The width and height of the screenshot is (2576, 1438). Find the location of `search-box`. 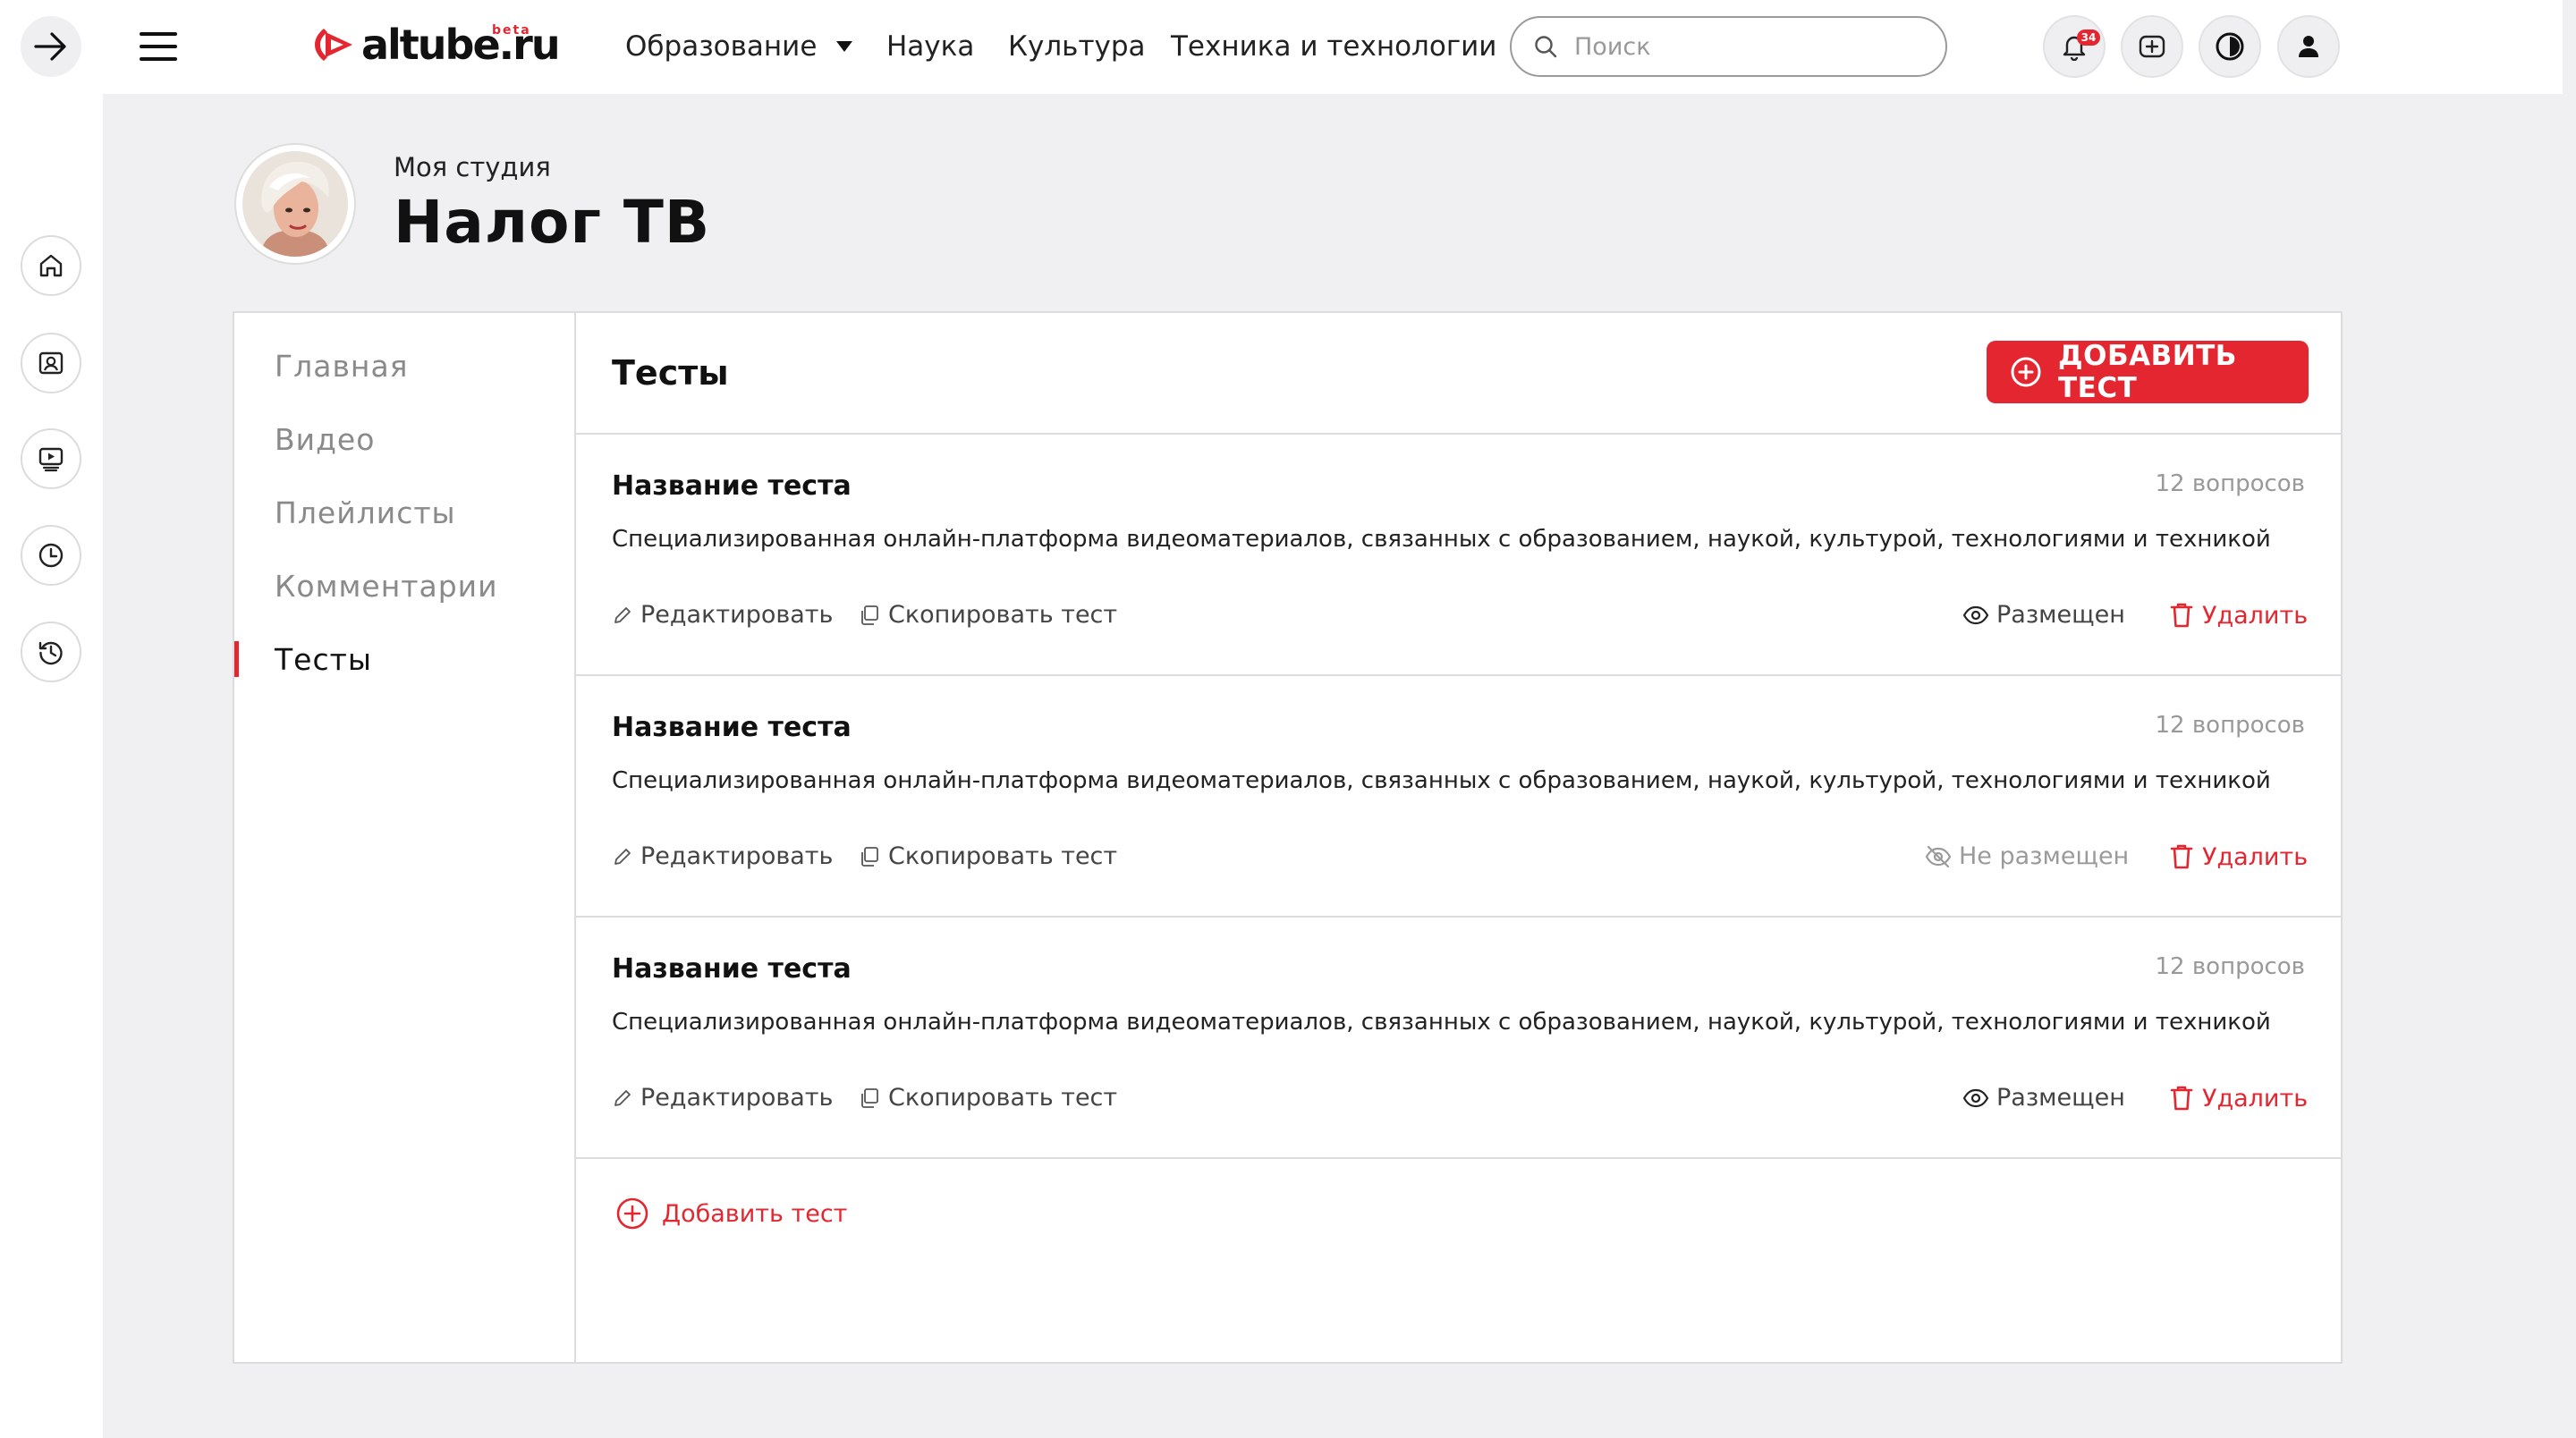

search-box is located at coordinates (1728, 46).